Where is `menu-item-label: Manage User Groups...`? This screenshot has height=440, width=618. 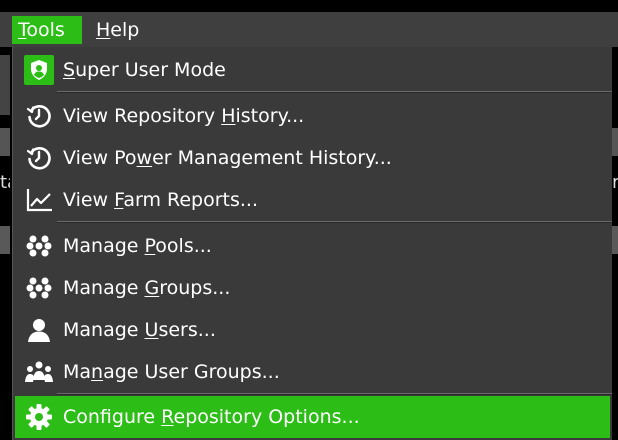
menu-item-label: Manage User Groups... is located at coordinates (171, 372).